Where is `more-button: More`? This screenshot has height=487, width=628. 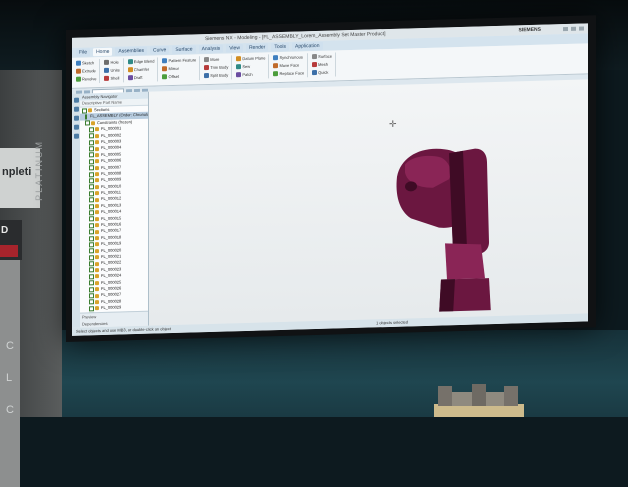 more-button: More is located at coordinates (216, 59).